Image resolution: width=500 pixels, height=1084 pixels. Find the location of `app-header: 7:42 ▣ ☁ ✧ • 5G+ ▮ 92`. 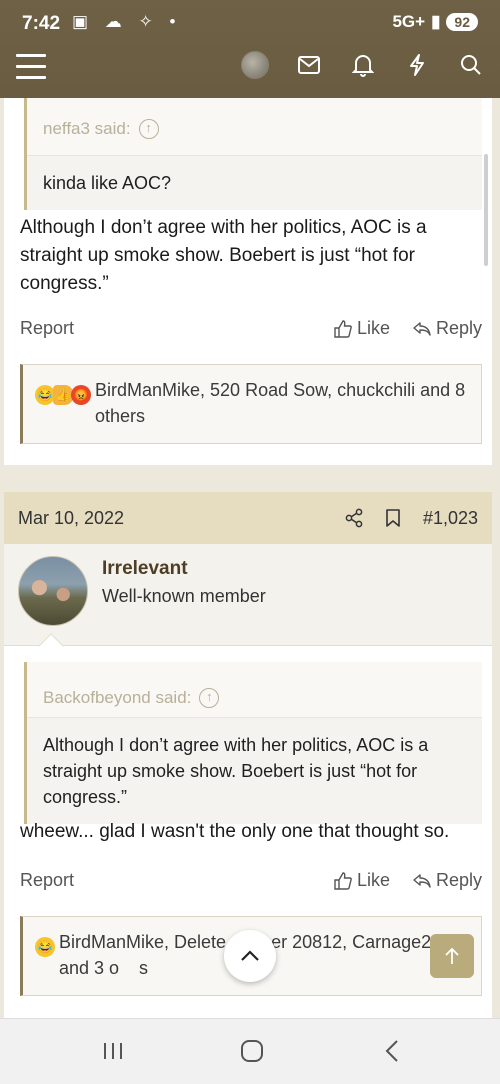

app-header: 7:42 ▣ ☁ ✧ • 5G+ ▮ 92 is located at coordinates (250, 49).